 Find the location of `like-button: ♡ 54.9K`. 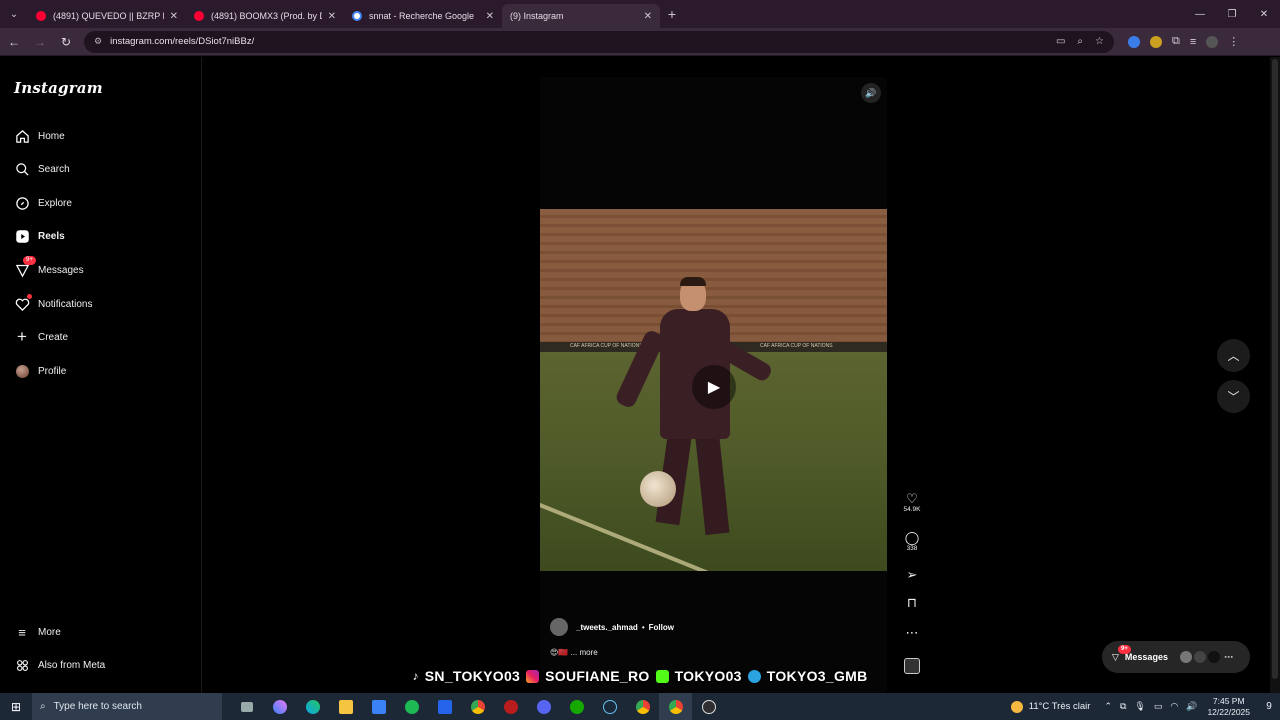

like-button: ♡ 54.9K is located at coordinates (912, 503).